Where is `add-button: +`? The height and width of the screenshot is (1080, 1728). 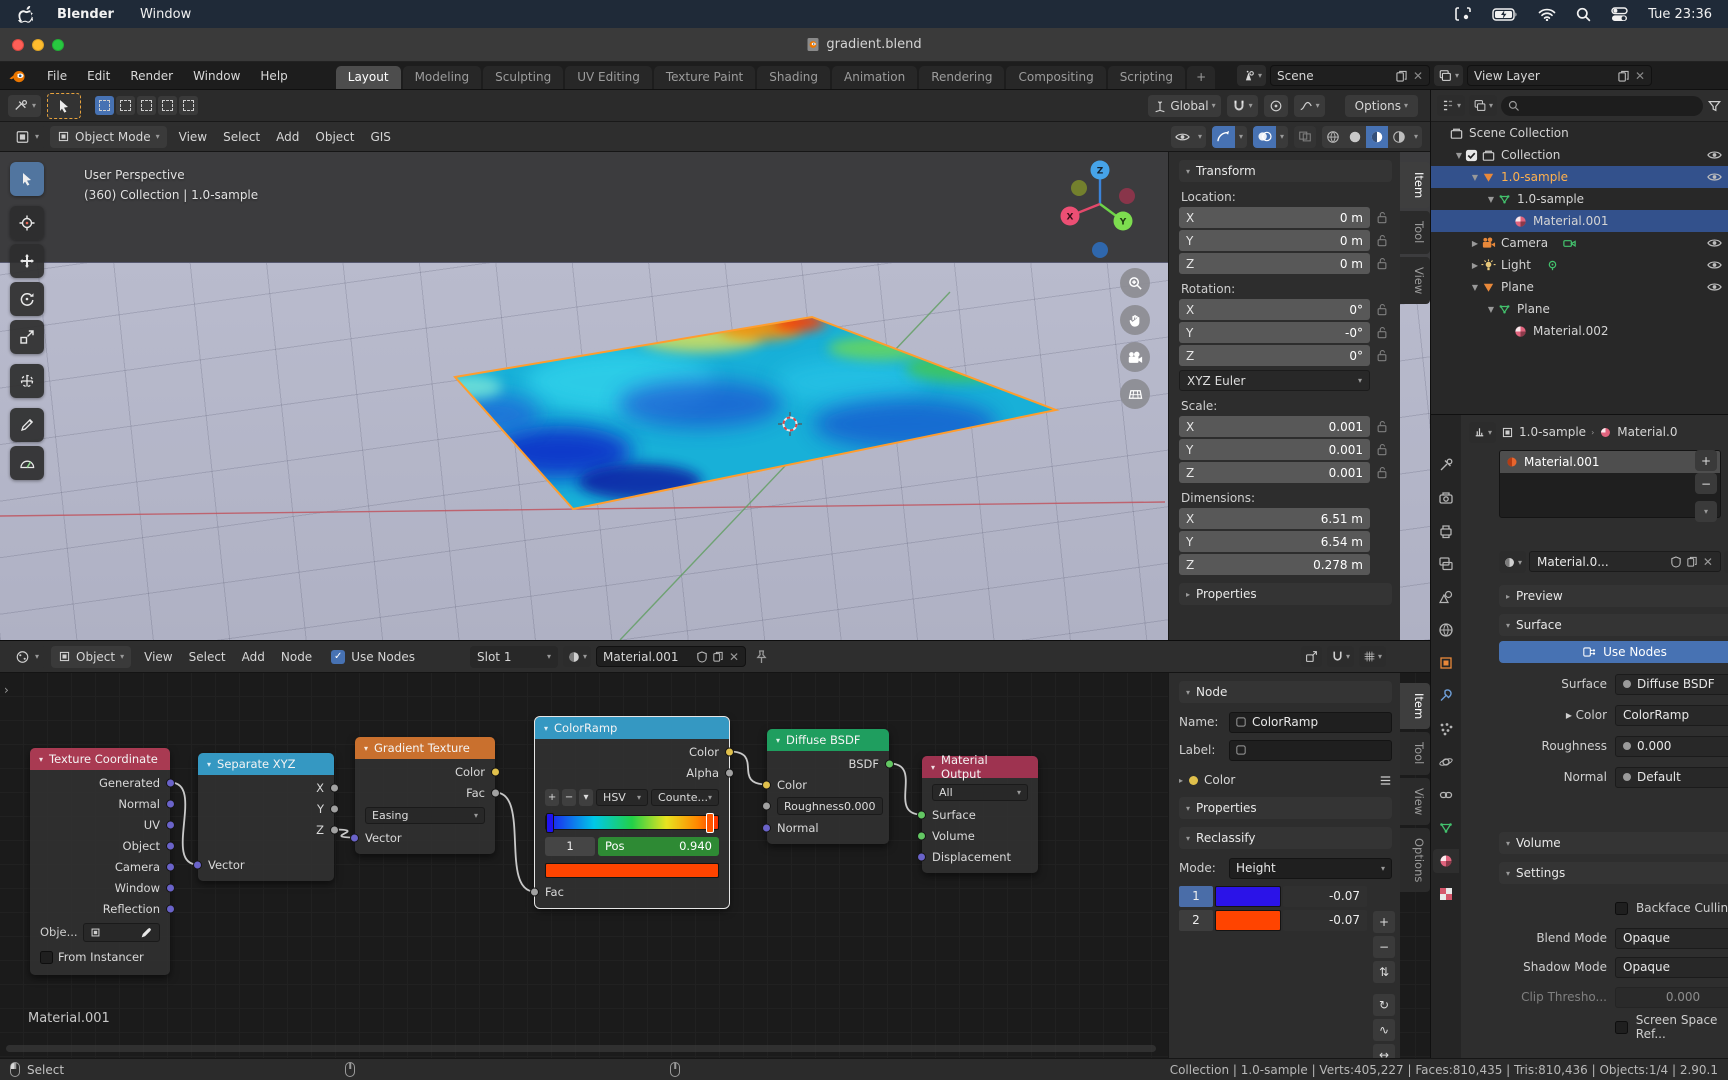 add-button: + is located at coordinates (1384, 922).